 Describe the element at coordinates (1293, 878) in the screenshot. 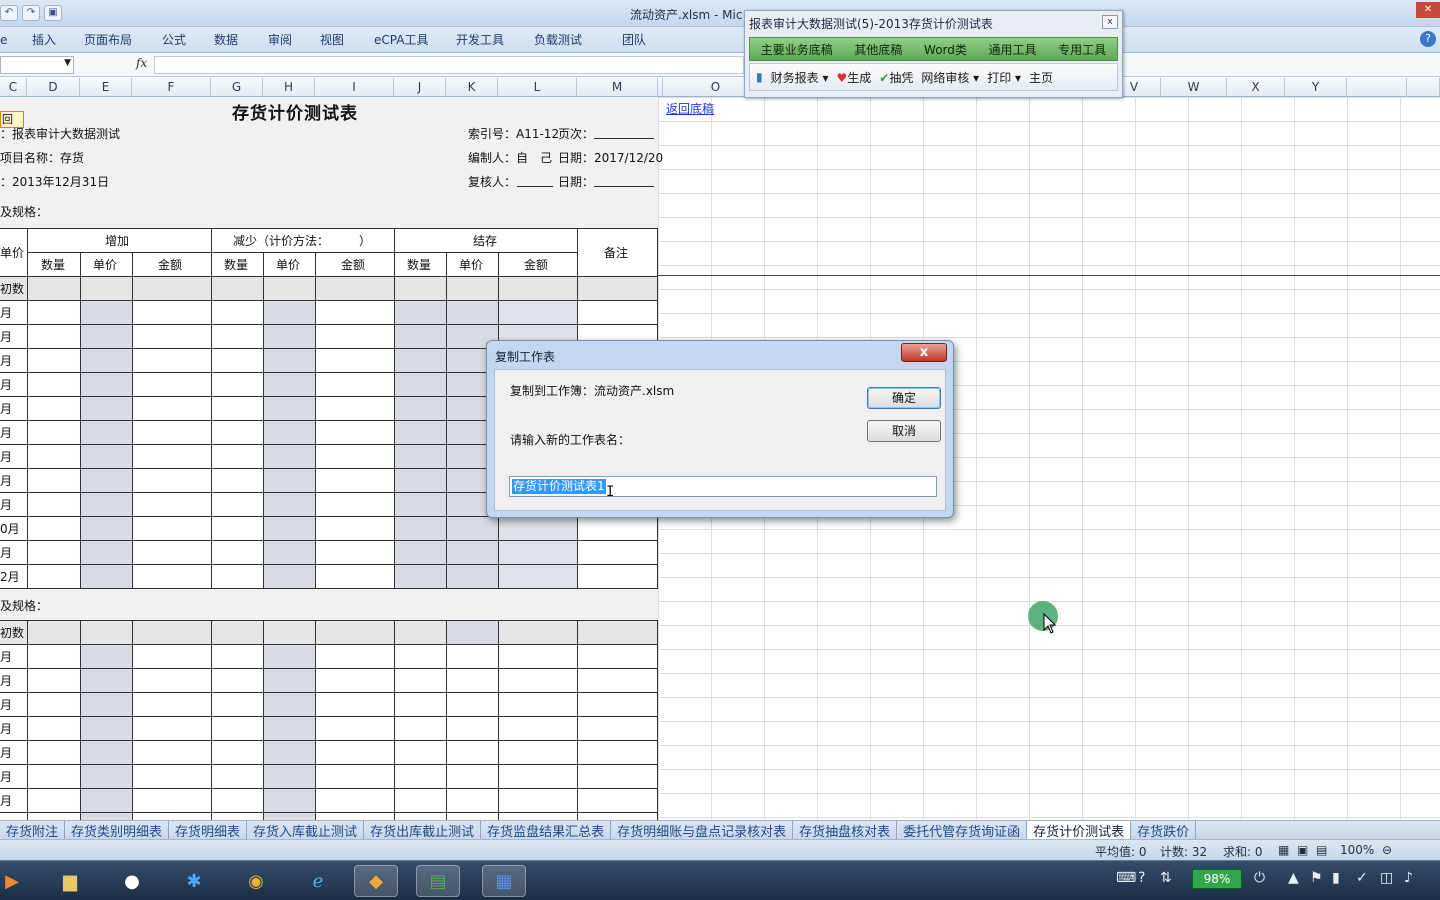

I see `show-hidden-icons: ▲` at that location.